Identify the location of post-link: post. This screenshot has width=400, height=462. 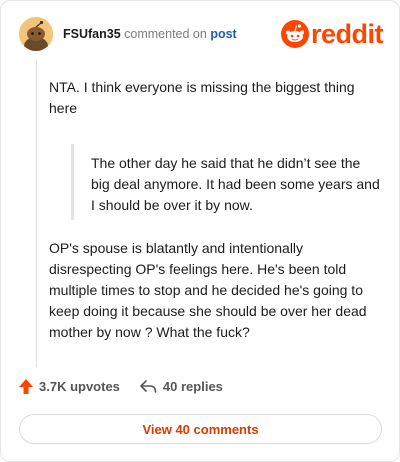
(223, 34).